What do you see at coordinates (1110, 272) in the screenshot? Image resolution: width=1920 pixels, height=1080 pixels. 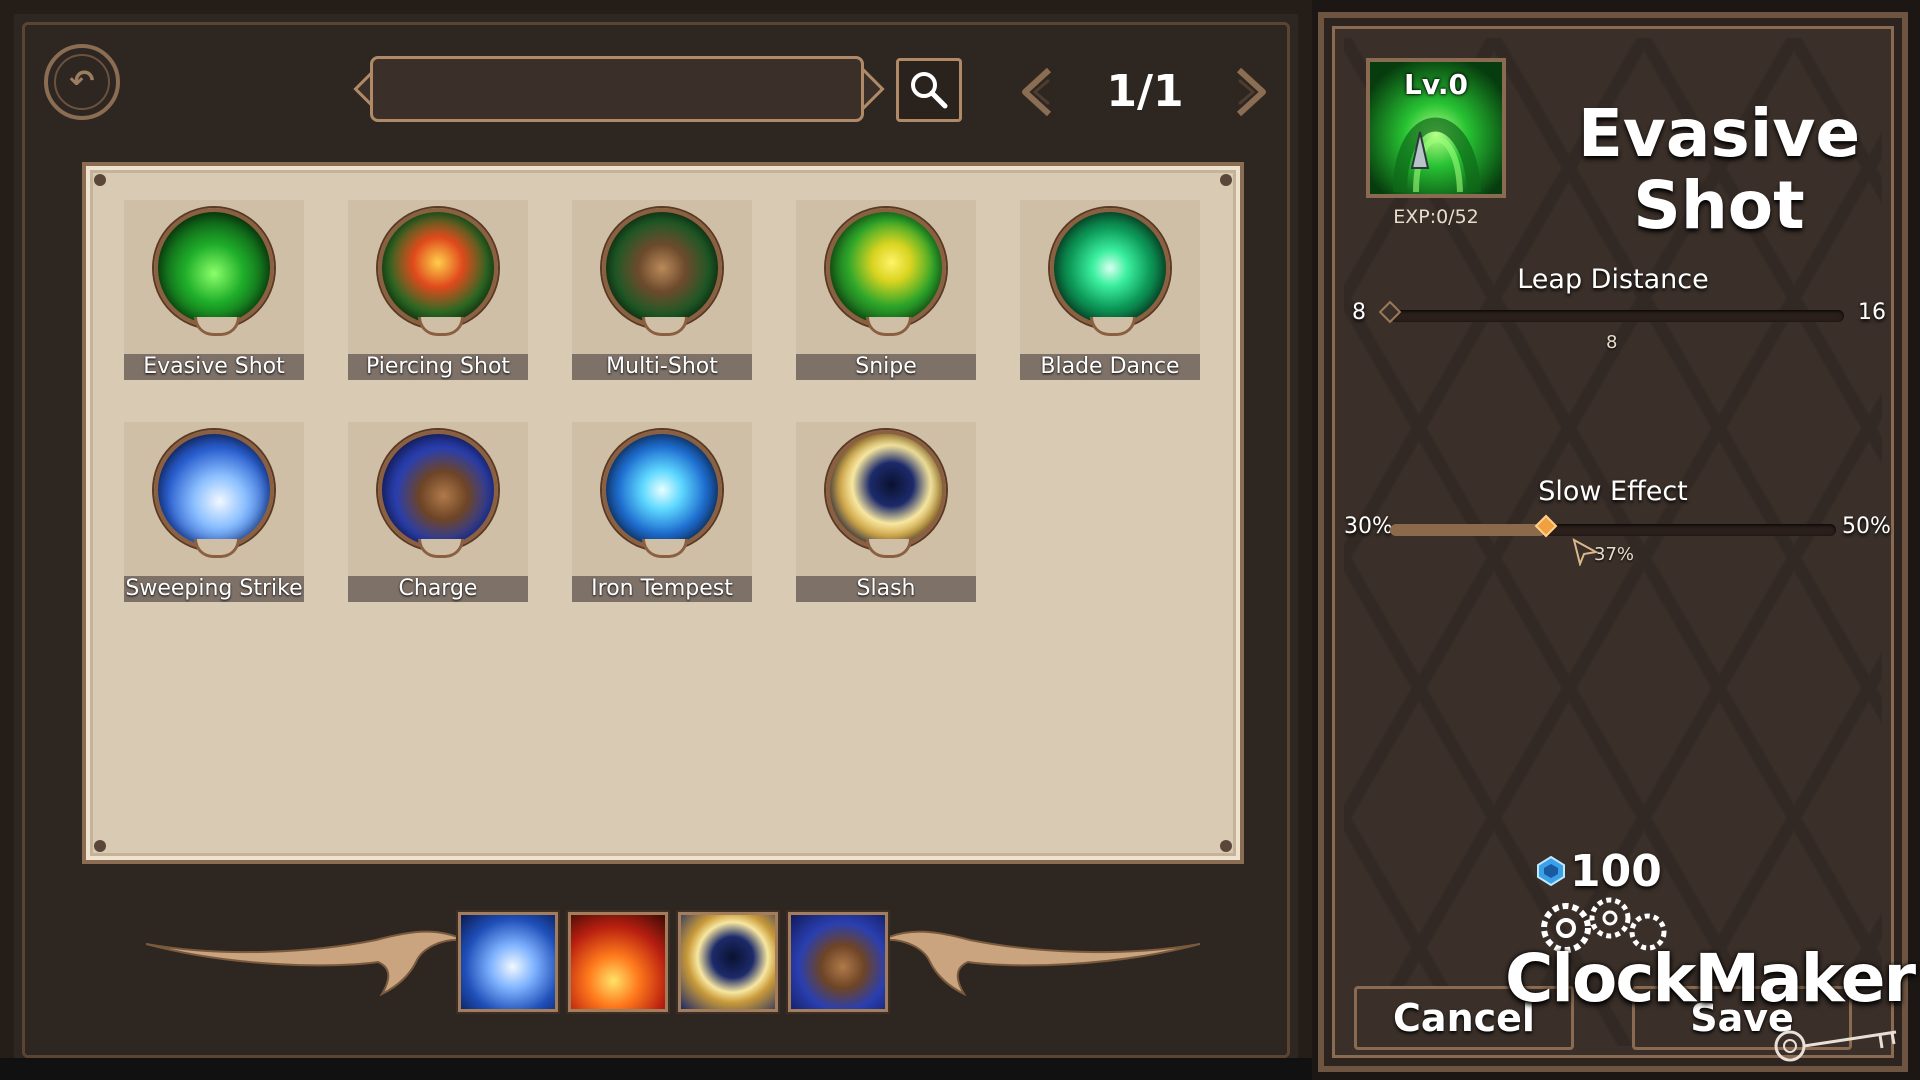 I see `blade-dance-icon` at bounding box center [1110, 272].